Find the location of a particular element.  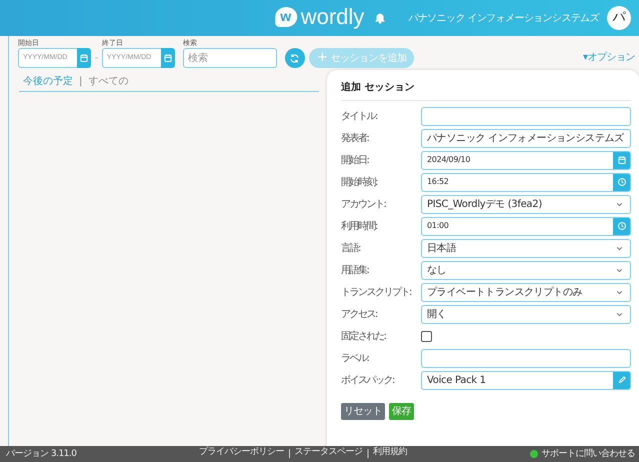

refresh-icon is located at coordinates (294, 58).